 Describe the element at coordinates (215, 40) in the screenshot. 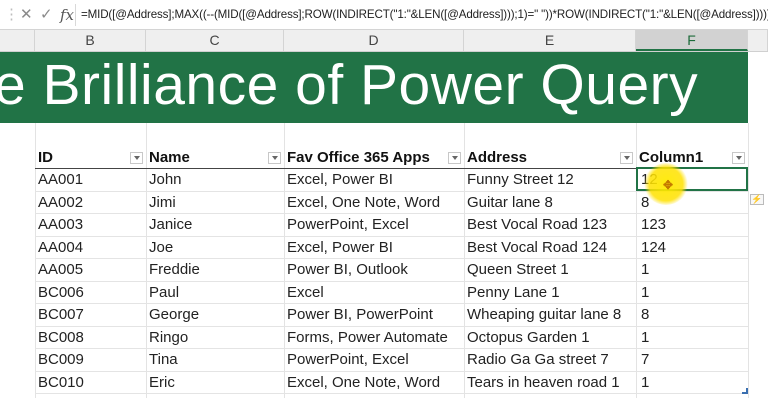

I see `column-header-C: C` at that location.